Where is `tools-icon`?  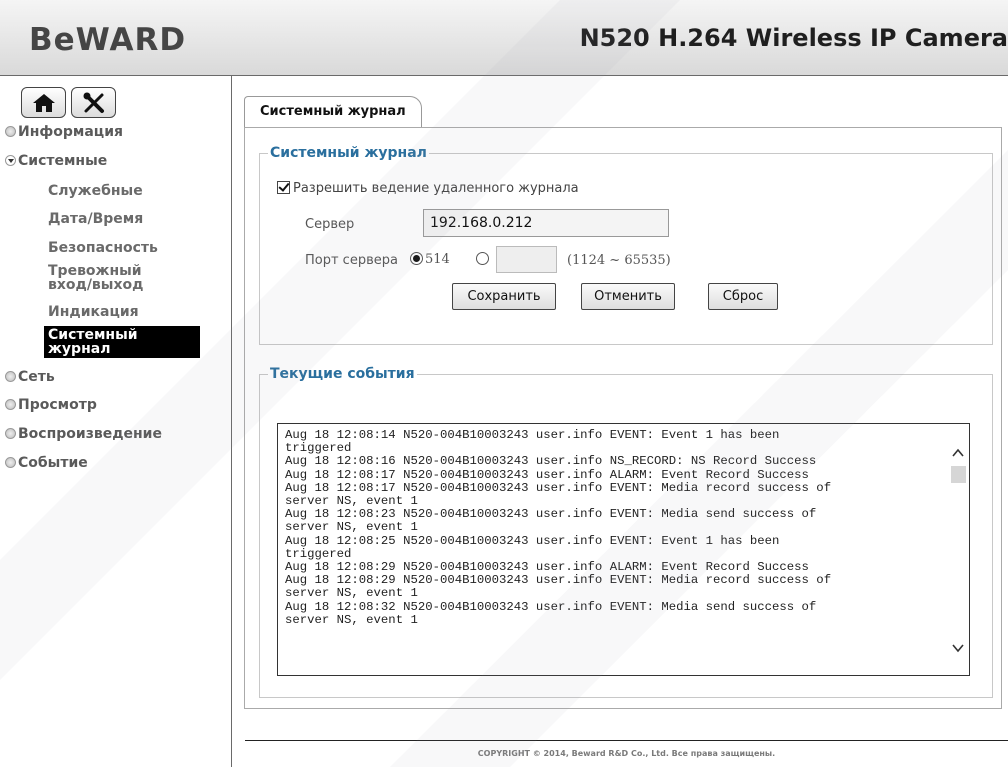 tools-icon is located at coordinates (93, 102).